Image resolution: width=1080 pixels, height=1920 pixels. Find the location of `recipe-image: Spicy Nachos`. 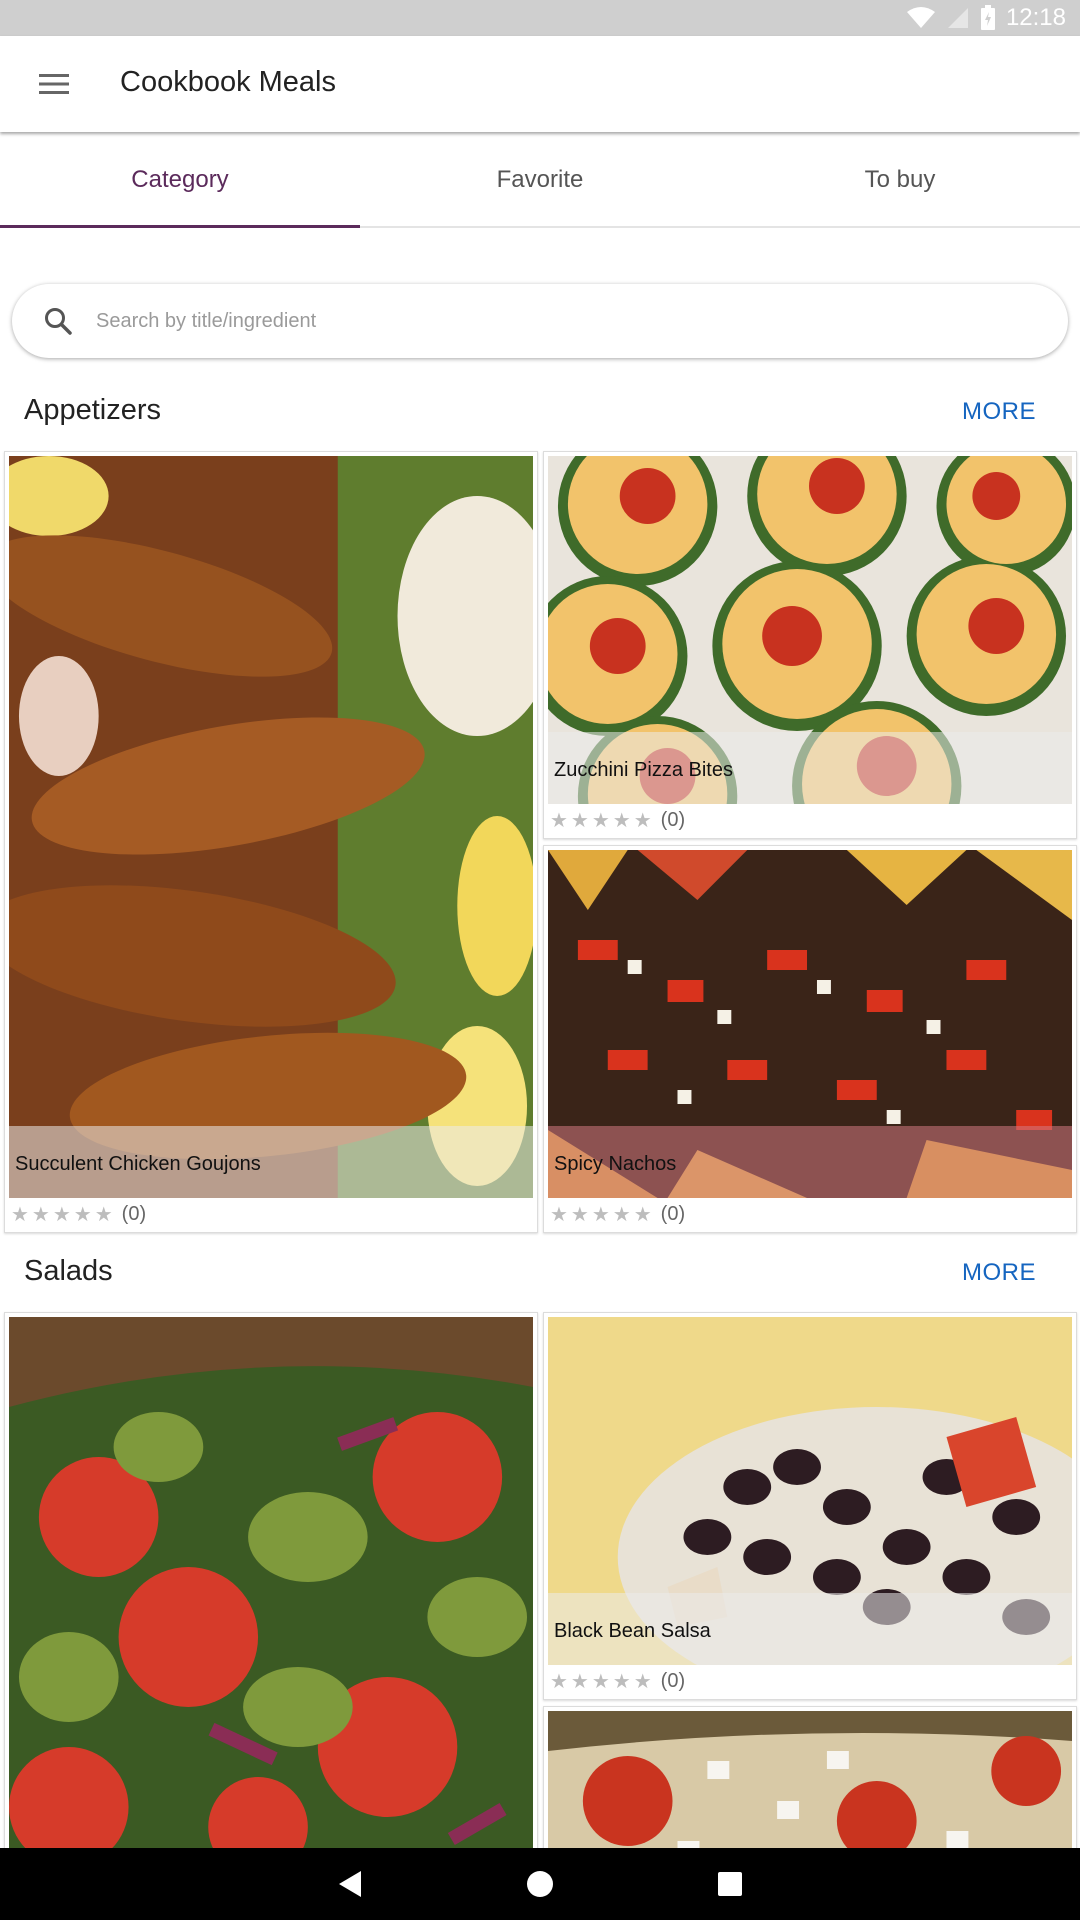

recipe-image: Spicy Nachos is located at coordinates (810, 1024).